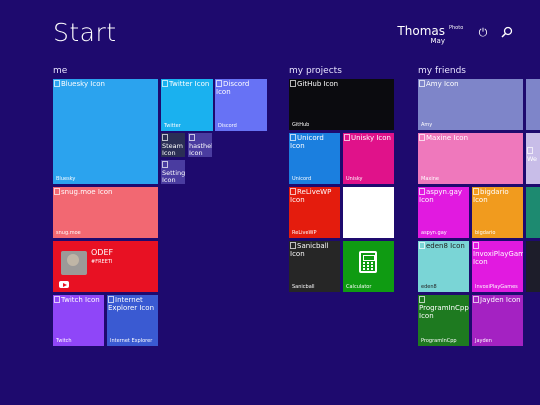 The width and height of the screenshot is (540, 405). Describe the element at coordinates (458, 35) in the screenshot. I see `user-photo: Photo` at that location.